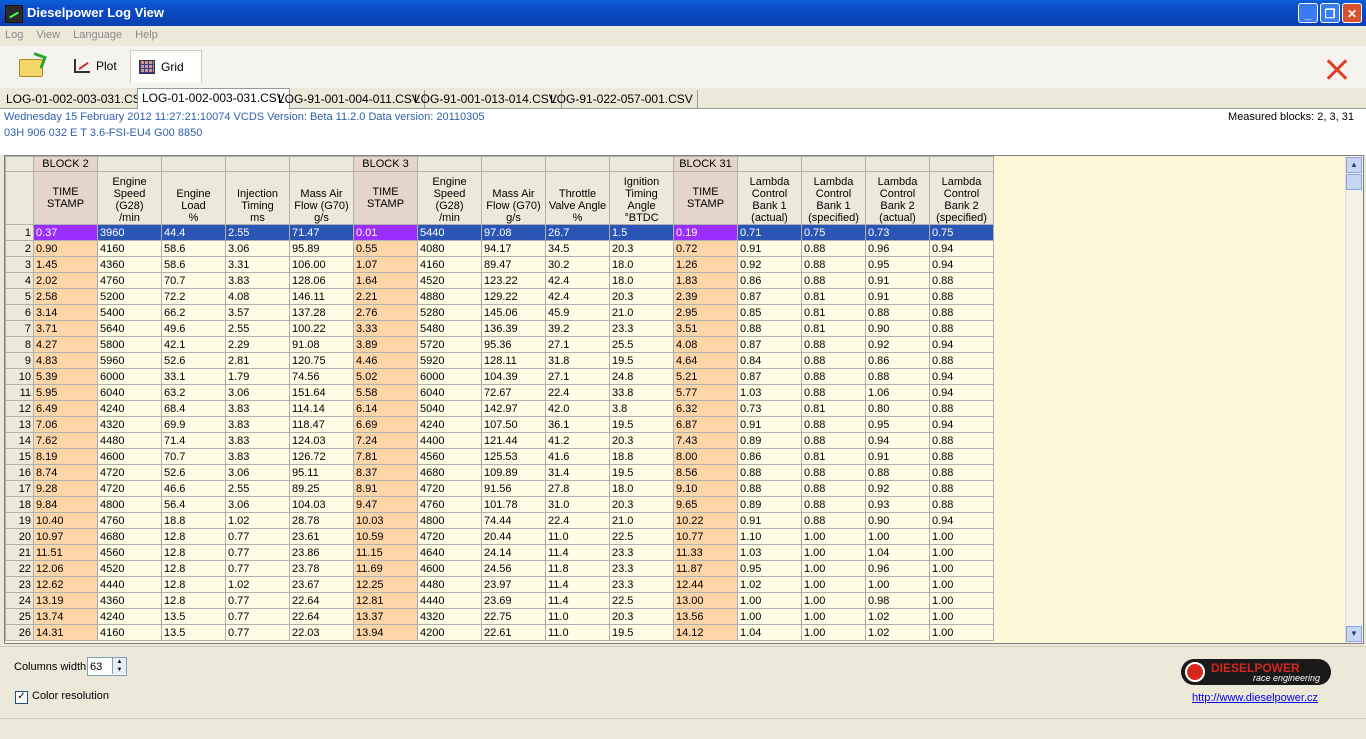 Image resolution: width=1366 pixels, height=739 pixels. Describe the element at coordinates (193, 296) in the screenshot. I see `table-cell: 72.2` at that location.